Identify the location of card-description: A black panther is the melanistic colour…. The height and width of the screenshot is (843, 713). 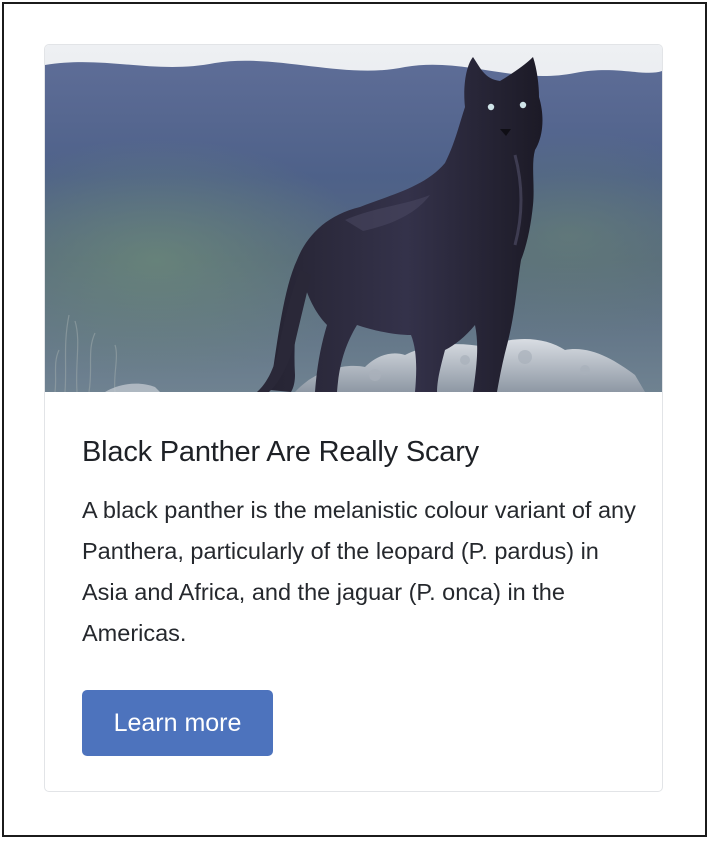
(359, 571).